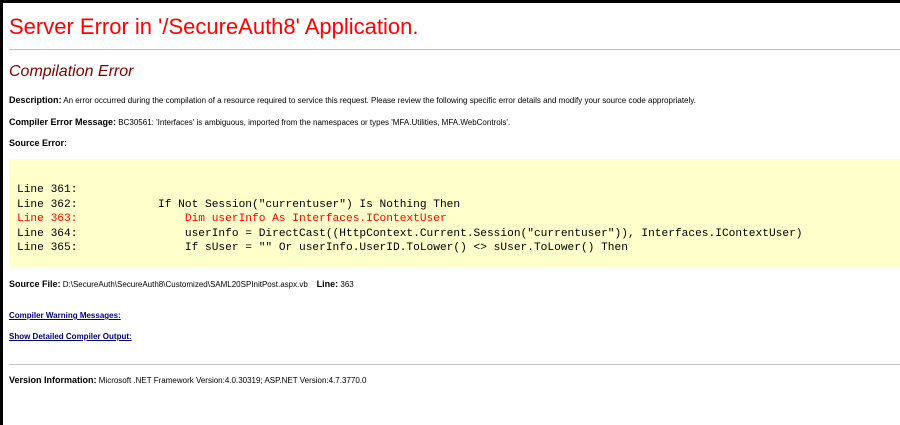 This screenshot has height=425, width=900. I want to click on footer-divider, so click(454, 364).